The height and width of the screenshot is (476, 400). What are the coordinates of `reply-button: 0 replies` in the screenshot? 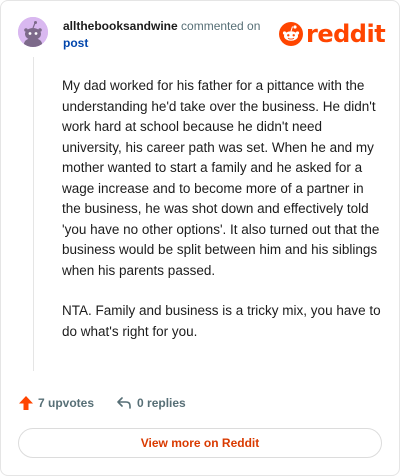 It's located at (151, 403).